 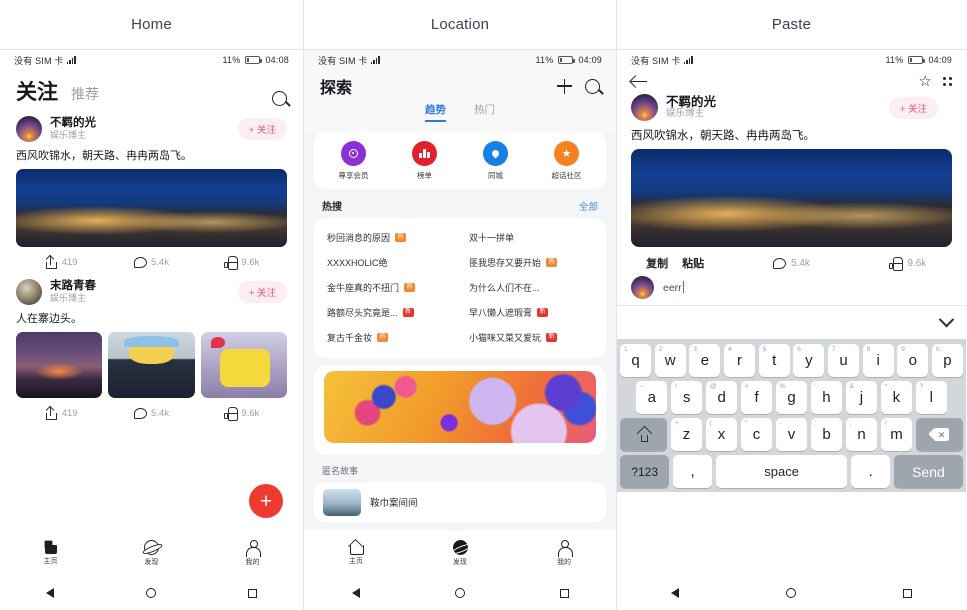 I want to click on key-h: ' h, so click(x=826, y=397).